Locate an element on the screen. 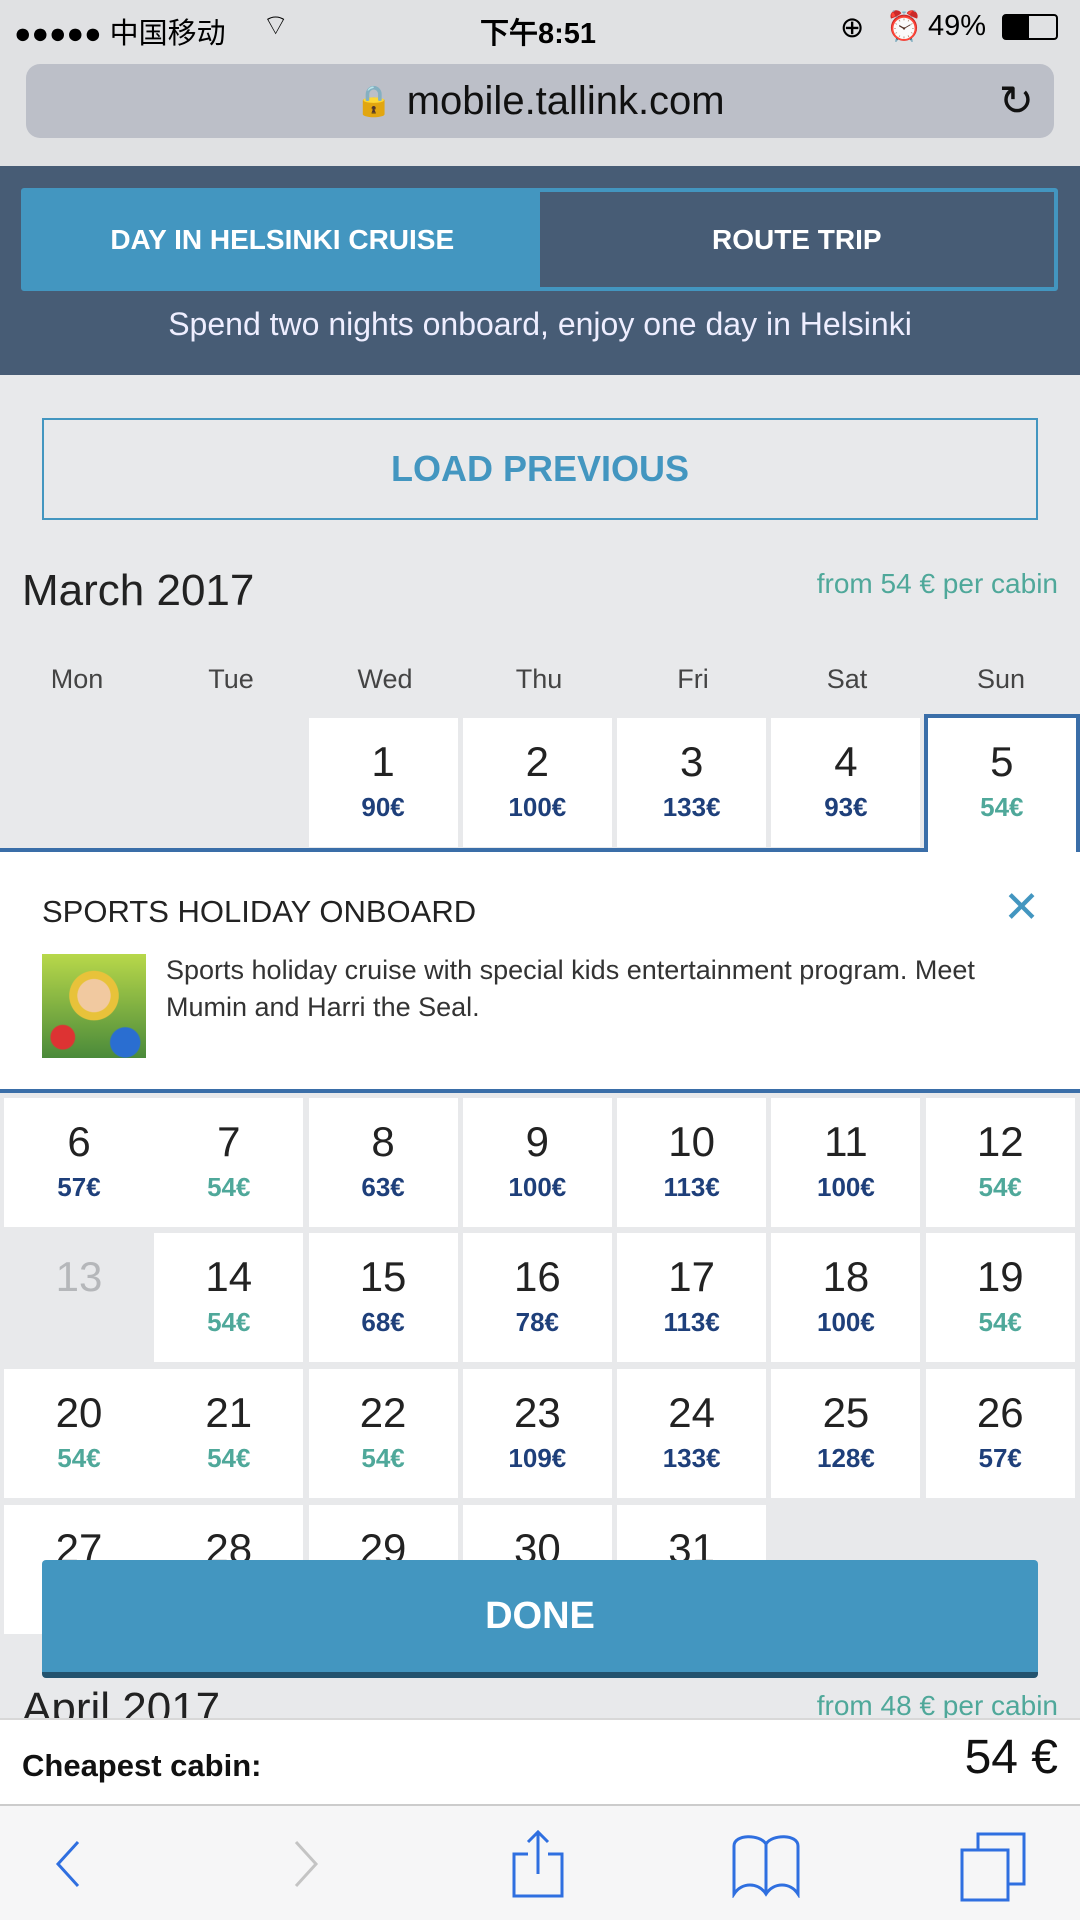 The width and height of the screenshot is (1080, 1920). day-number: 6 is located at coordinates (79, 1141).